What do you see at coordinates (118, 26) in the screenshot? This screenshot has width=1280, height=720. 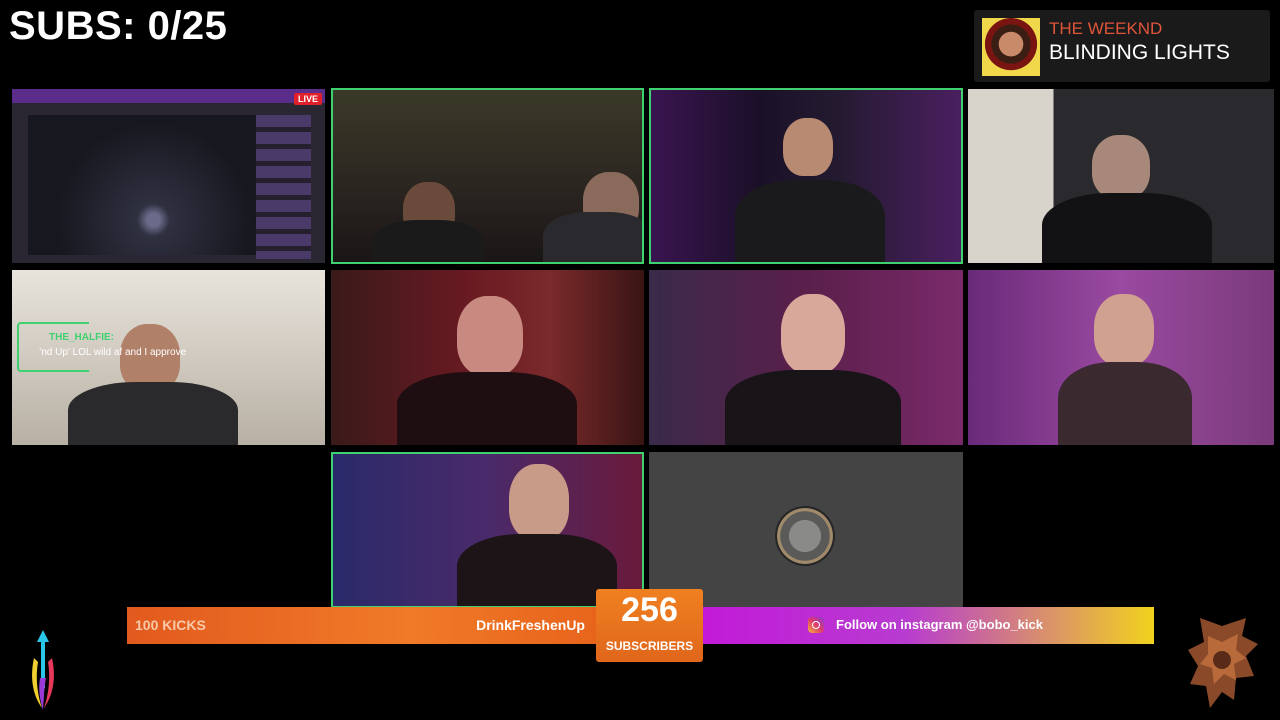 I see `subs-goal: SUBS: 0/25` at bounding box center [118, 26].